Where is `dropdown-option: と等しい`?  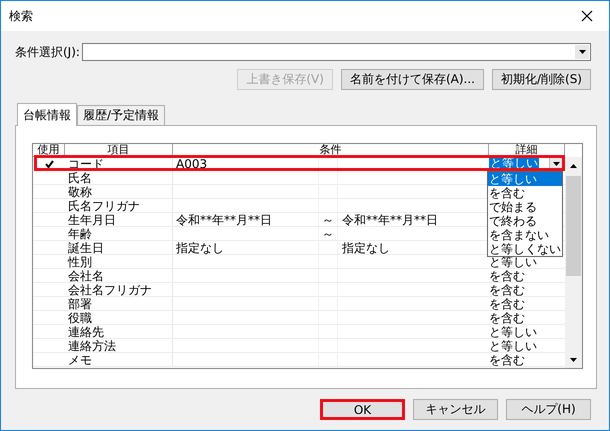 dropdown-option: と等しい is located at coordinates (525, 179).